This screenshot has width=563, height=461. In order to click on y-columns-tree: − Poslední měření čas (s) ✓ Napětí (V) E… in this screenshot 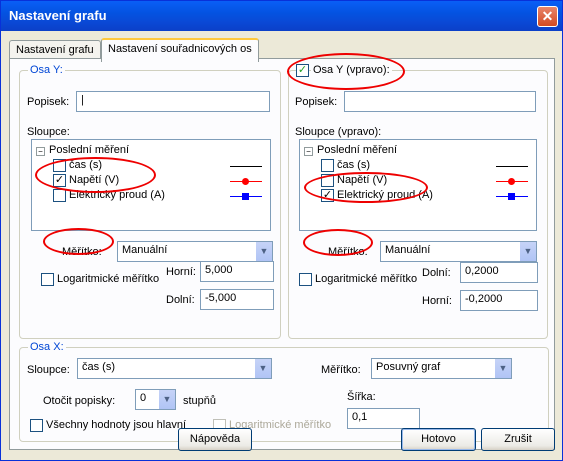, I will do `click(151, 185)`.